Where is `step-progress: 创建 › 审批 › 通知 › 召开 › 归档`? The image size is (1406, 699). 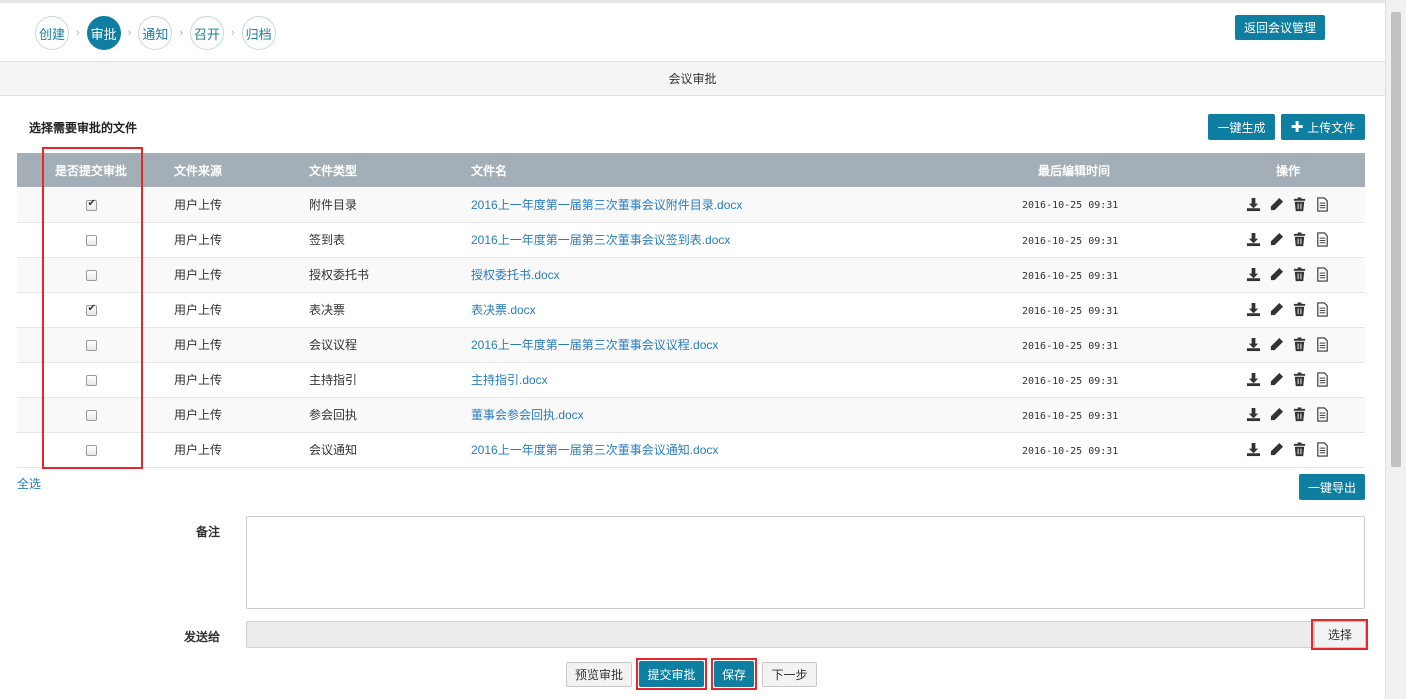 step-progress: 创建 › 审批 › 通知 › 召开 › 归档 is located at coordinates (155, 33).